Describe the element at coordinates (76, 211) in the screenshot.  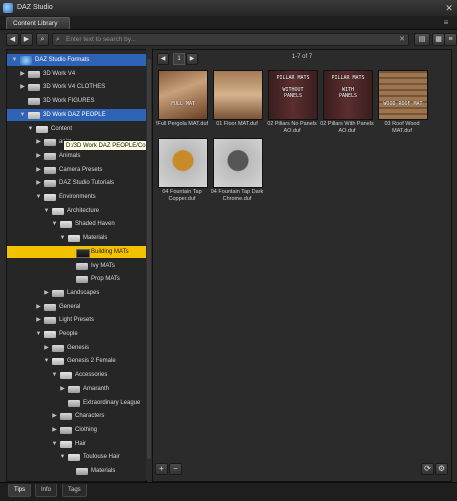
I see `tree-item: ▼ Architecture` at that location.